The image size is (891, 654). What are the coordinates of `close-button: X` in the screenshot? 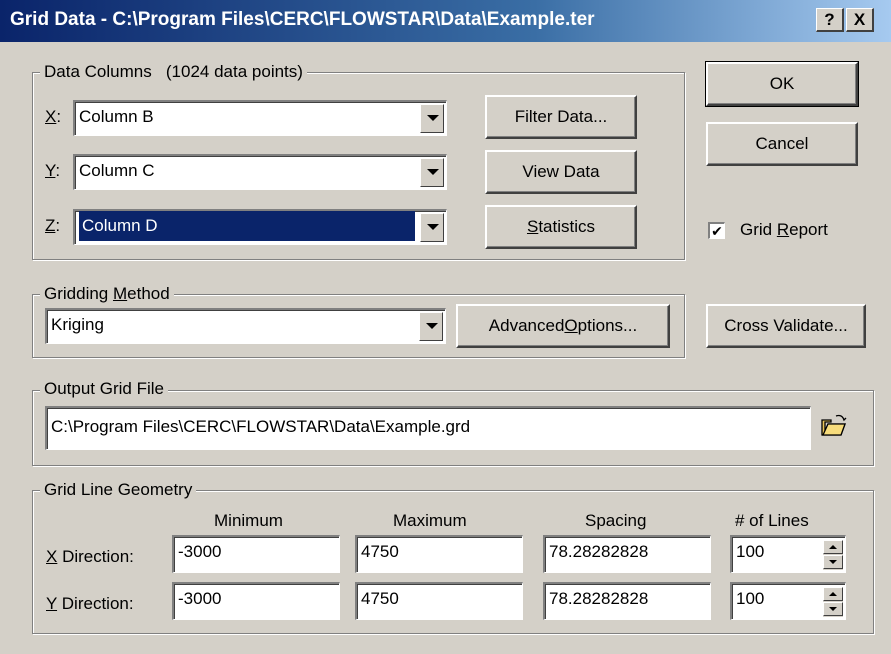 It's located at (860, 20).